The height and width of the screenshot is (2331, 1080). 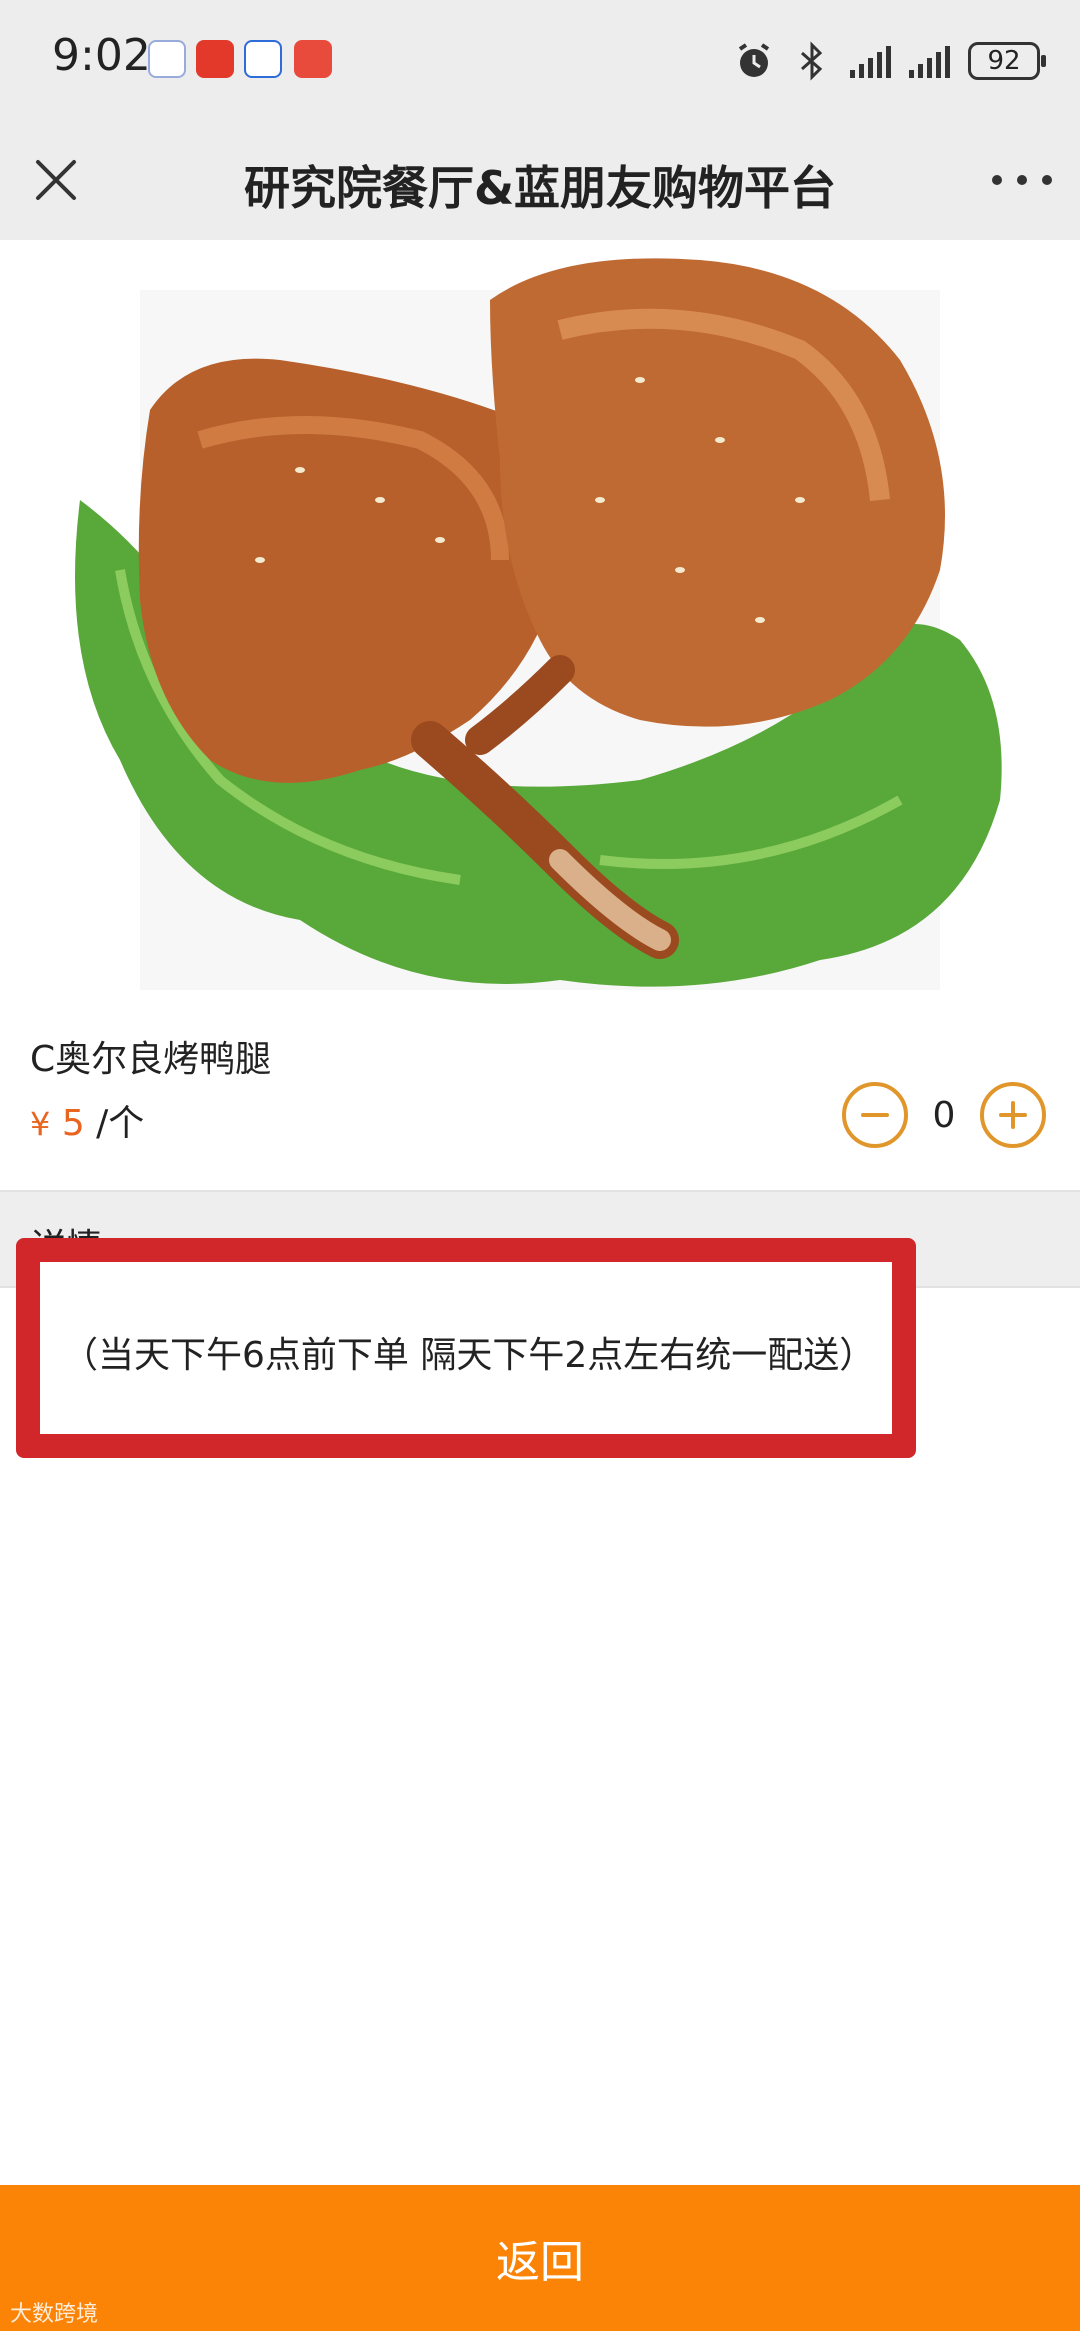 What do you see at coordinates (40, 1124) in the screenshot?
I see `currency-symbol: ¥` at bounding box center [40, 1124].